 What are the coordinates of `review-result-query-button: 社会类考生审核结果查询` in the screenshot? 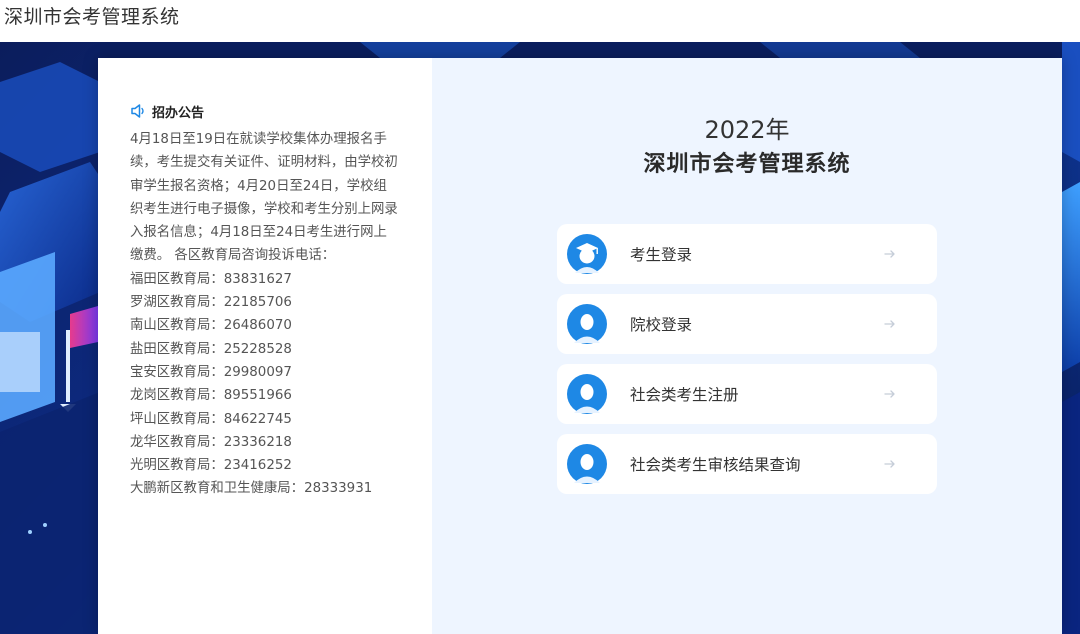 It's located at (747, 464).